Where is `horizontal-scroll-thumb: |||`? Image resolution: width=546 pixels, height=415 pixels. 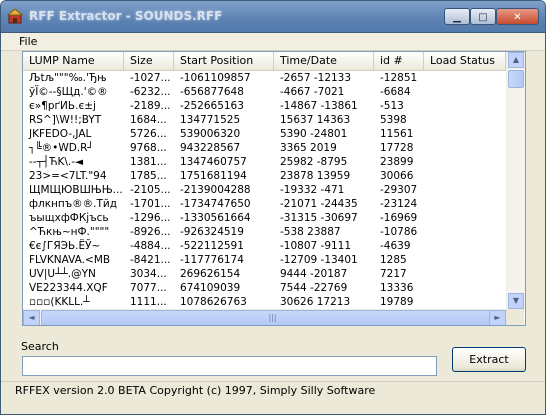 horizontal-scroll-thumb: ||| is located at coordinates (272, 317).